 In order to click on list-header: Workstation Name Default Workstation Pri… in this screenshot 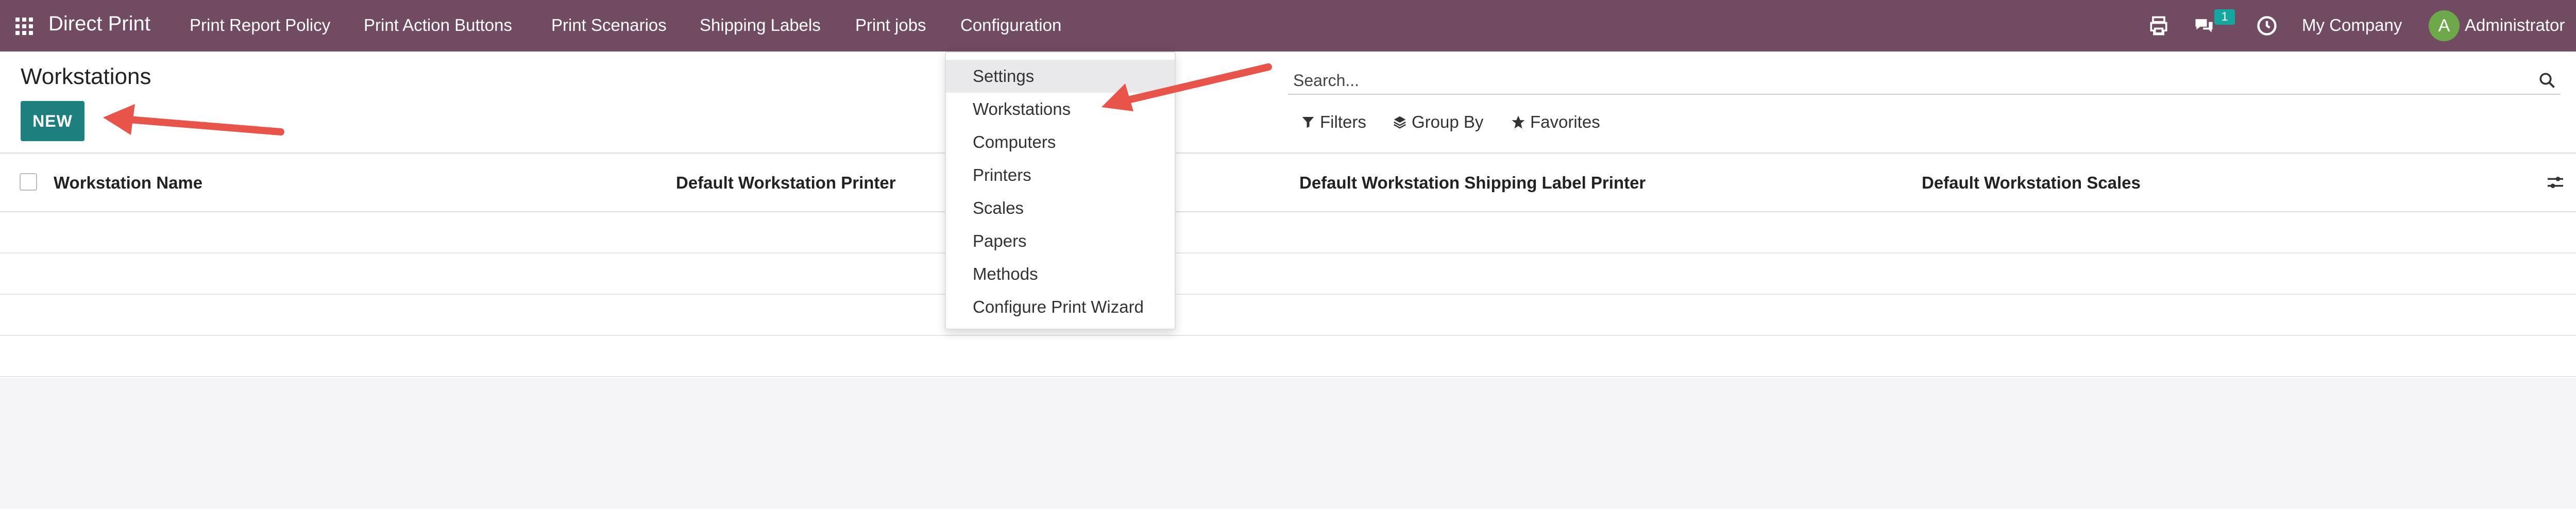, I will do `click(1288, 183)`.